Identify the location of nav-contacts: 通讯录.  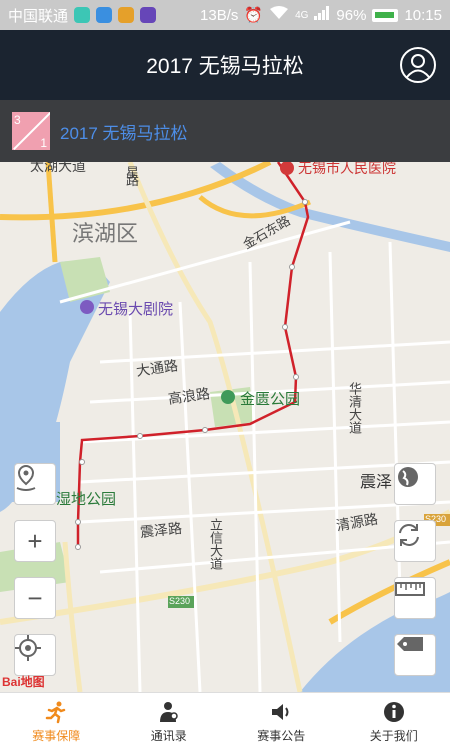
(169, 721).